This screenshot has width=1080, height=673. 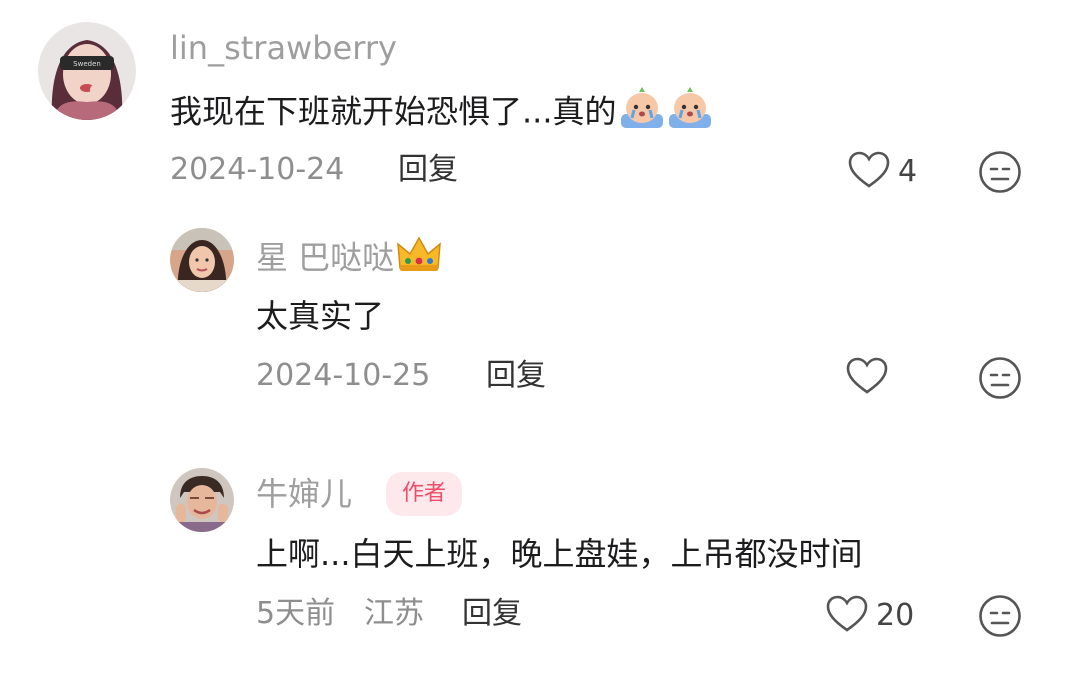 I want to click on comment-text: 我现在下班就开始恐惧了...真的, so click(x=393, y=111).